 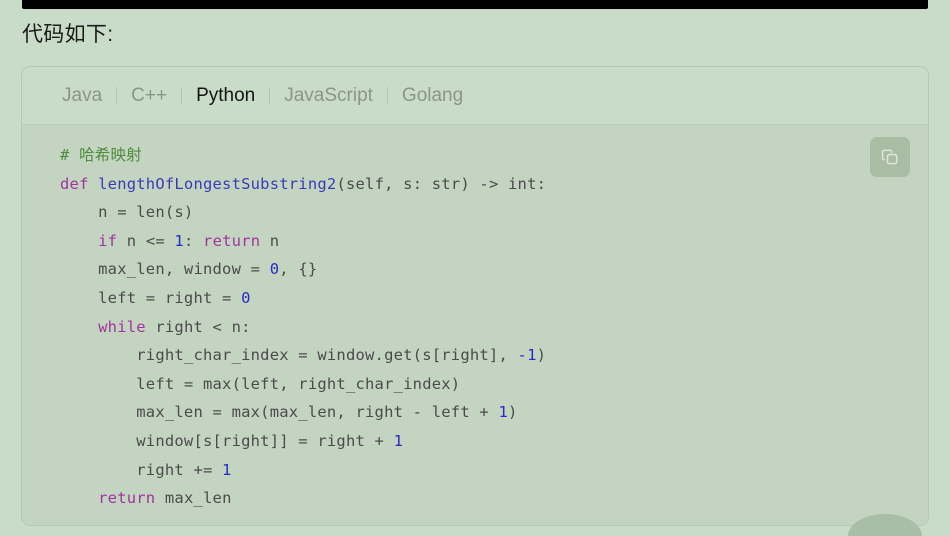 What do you see at coordinates (527, 355) in the screenshot?
I see `code-token: -1` at bounding box center [527, 355].